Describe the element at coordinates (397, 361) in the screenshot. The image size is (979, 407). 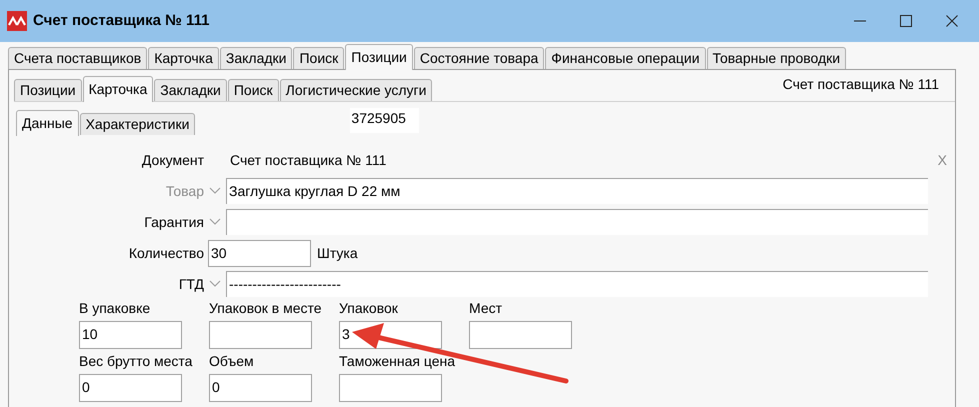
I see `field-label: Таможенная цена` at that location.